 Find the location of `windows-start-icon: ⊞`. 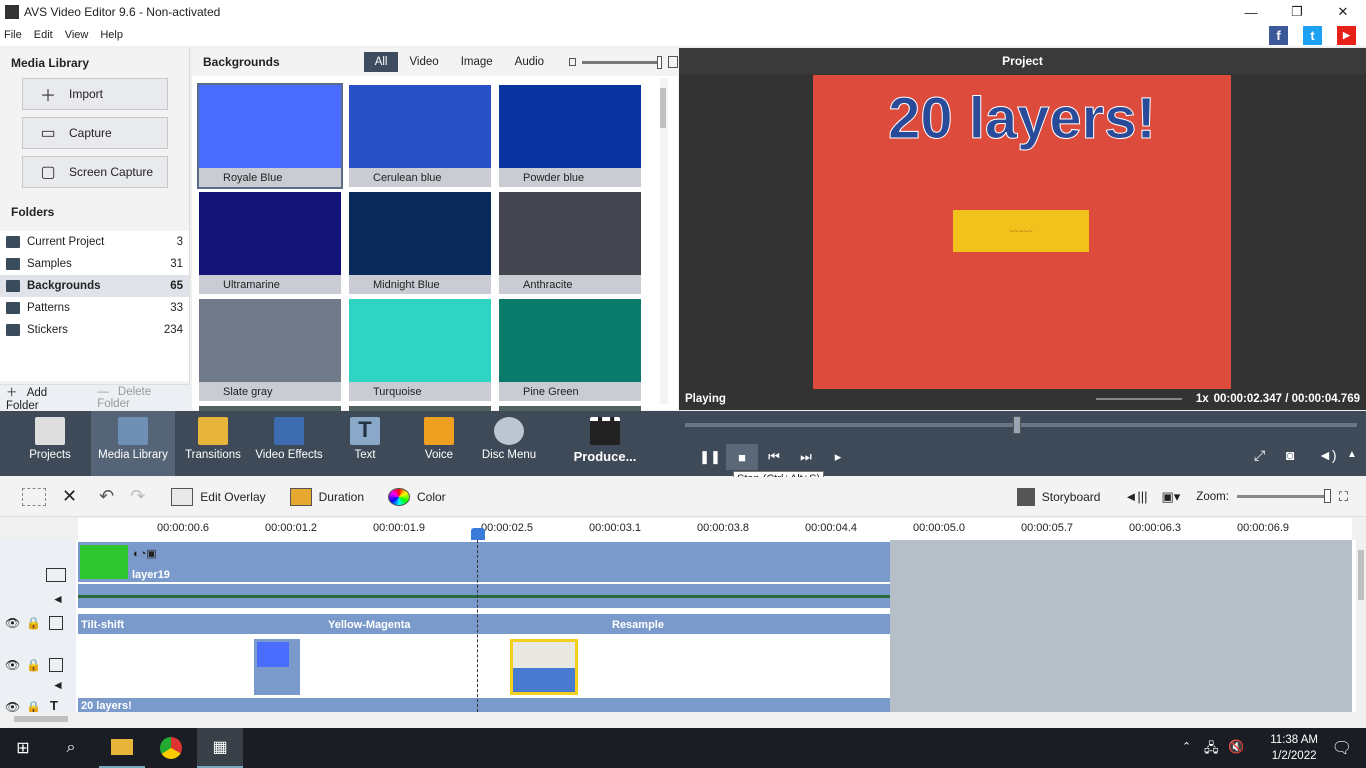

windows-start-icon: ⊞ is located at coordinates (23, 748).